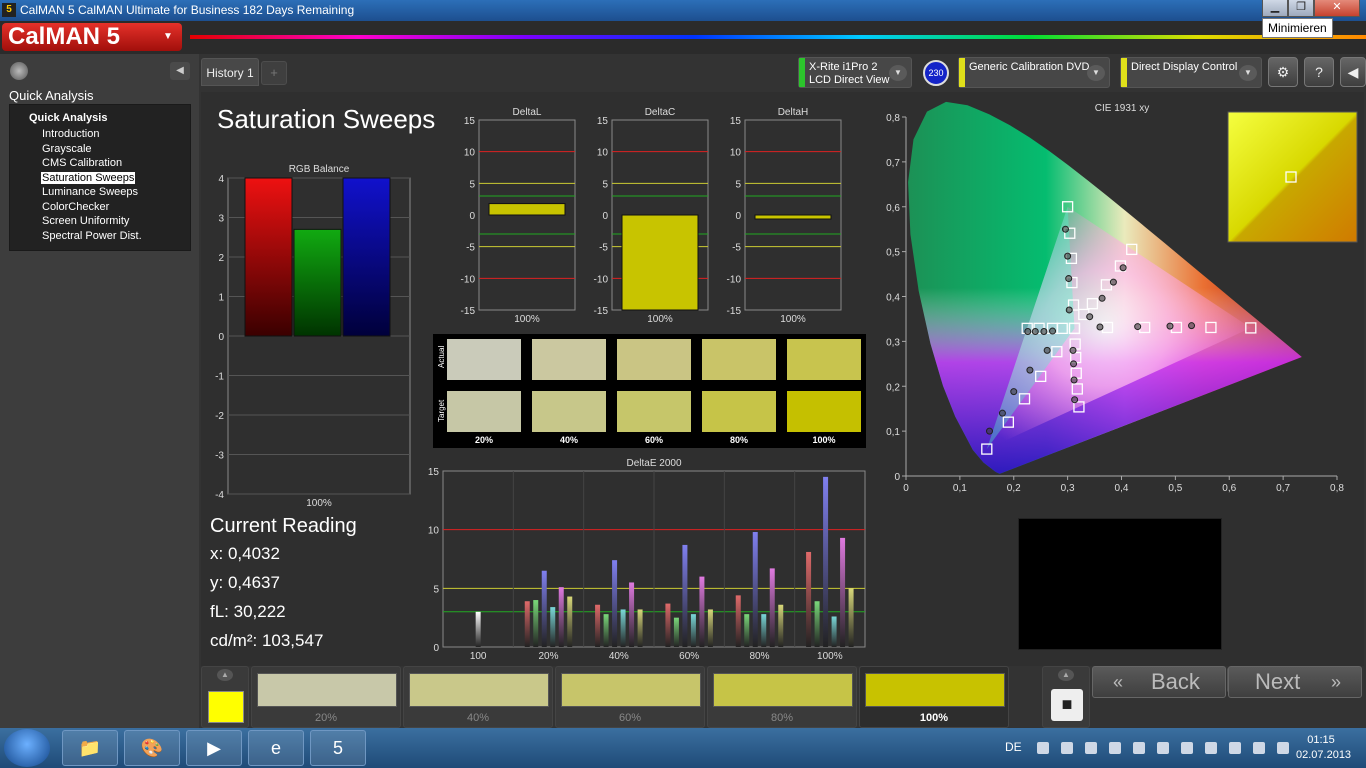 This screenshot has width=1366, height=768. I want to click on display-status-strip, so click(1124, 72).